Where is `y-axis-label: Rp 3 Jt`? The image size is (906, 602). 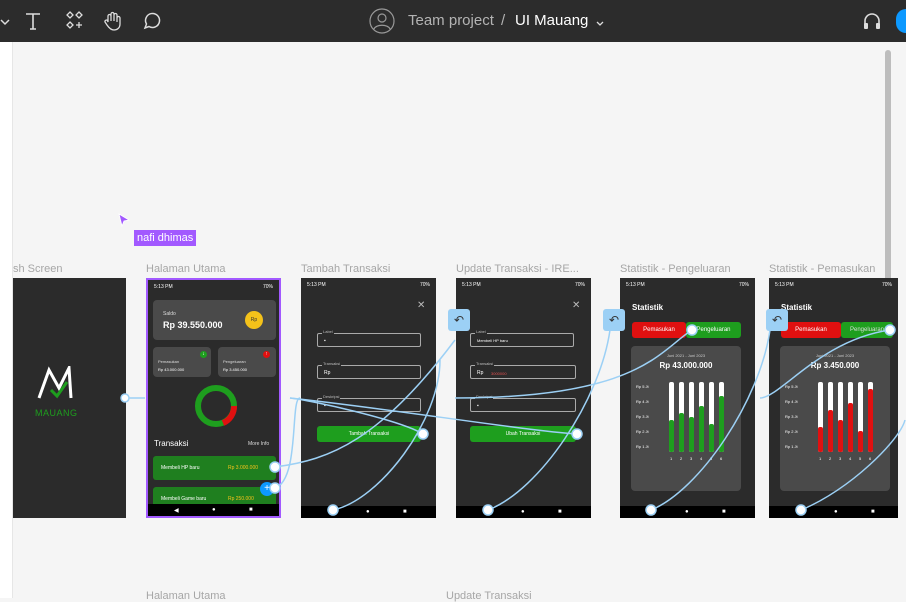
y-axis-label: Rp 3 Jt is located at coordinates (791, 416).